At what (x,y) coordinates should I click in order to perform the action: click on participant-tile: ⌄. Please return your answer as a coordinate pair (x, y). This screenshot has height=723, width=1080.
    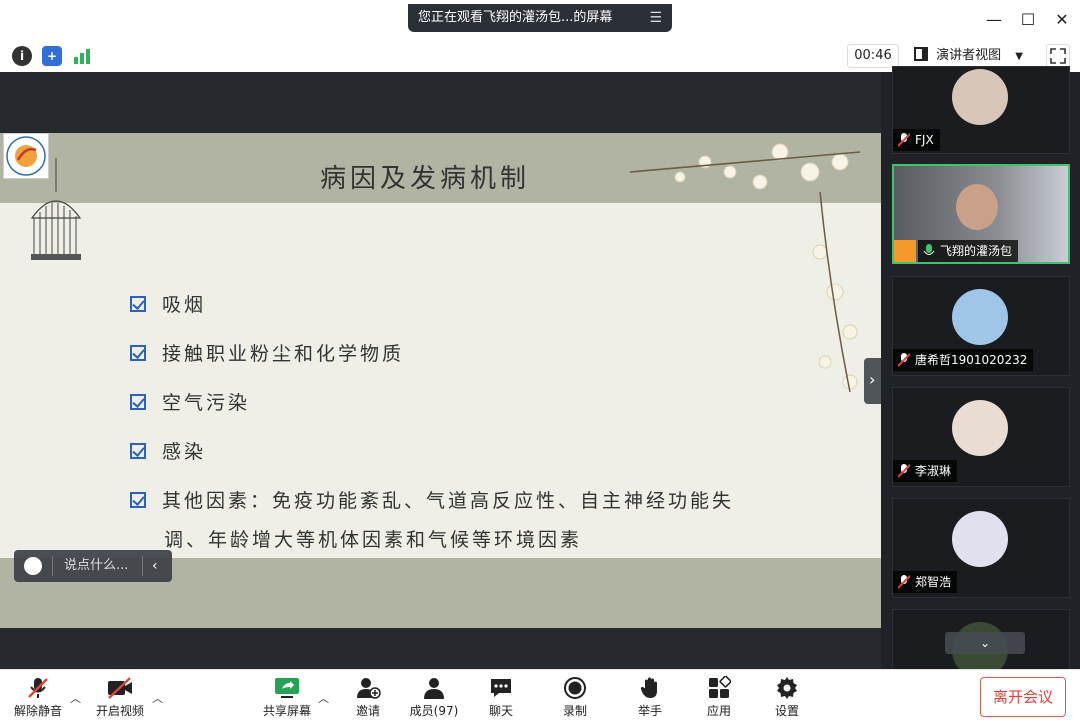
    Looking at the image, I should click on (981, 643).